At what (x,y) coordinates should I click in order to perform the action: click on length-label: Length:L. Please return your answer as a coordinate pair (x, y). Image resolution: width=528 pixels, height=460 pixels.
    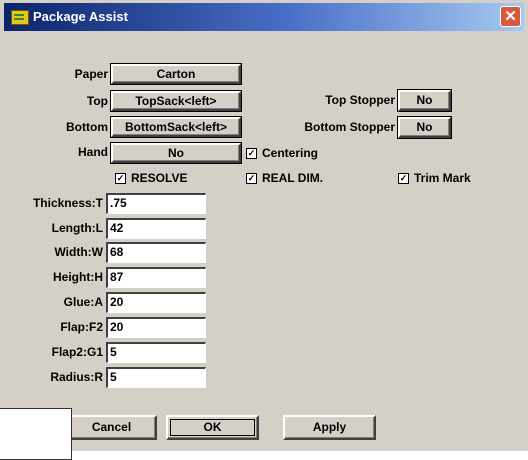
    Looking at the image, I should click on (77, 228).